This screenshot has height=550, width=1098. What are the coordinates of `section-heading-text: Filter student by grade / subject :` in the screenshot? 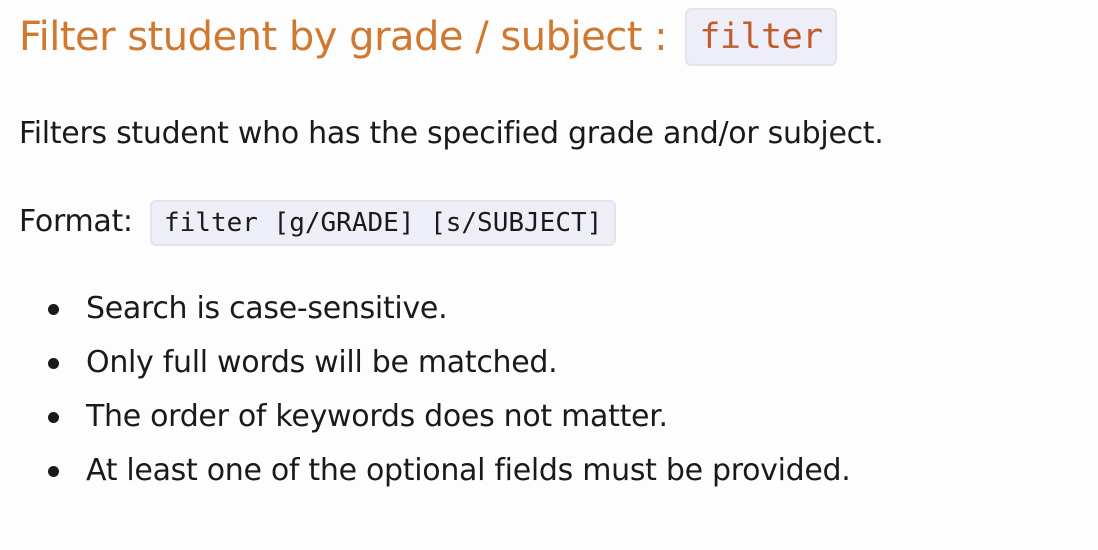 It's located at (343, 37).